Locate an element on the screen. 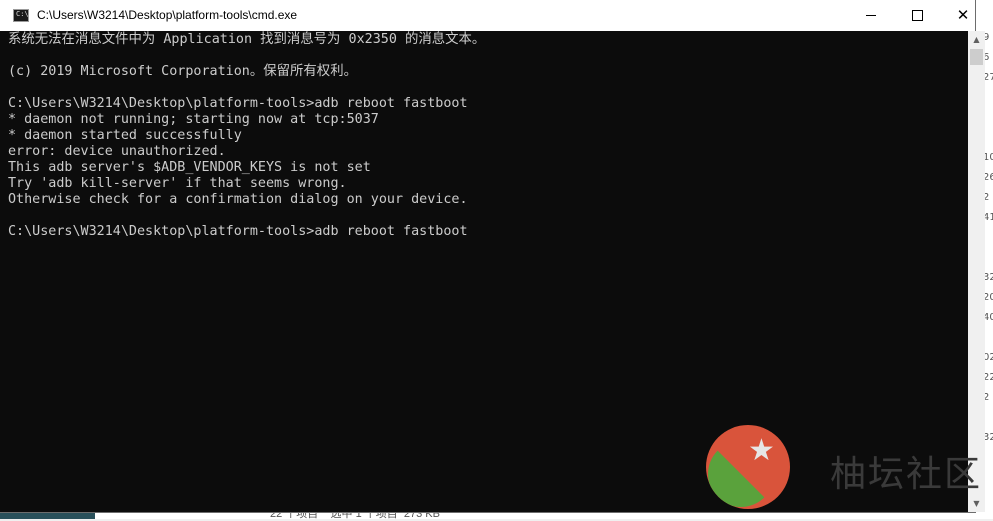 The image size is (993, 521). watermark-logo: ★ is located at coordinates (748, 467).